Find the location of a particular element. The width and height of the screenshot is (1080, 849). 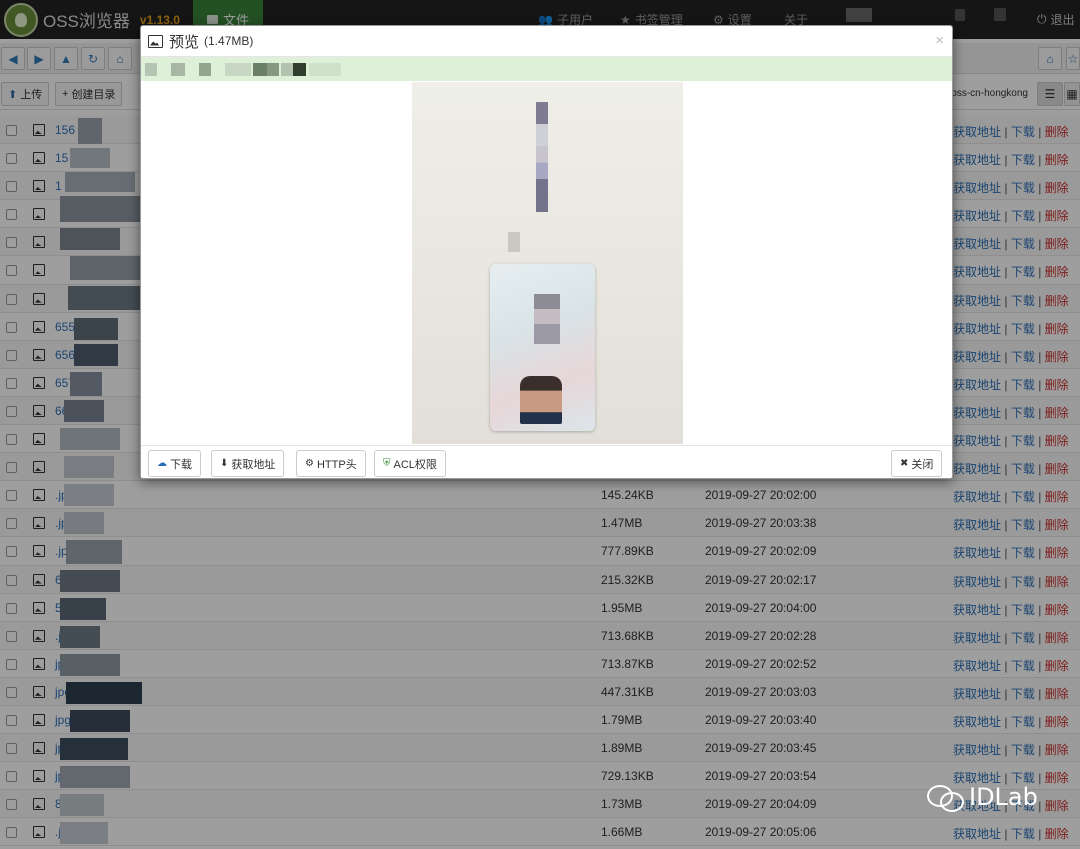

acl-button: ⛨ ACL权限 is located at coordinates (410, 463).